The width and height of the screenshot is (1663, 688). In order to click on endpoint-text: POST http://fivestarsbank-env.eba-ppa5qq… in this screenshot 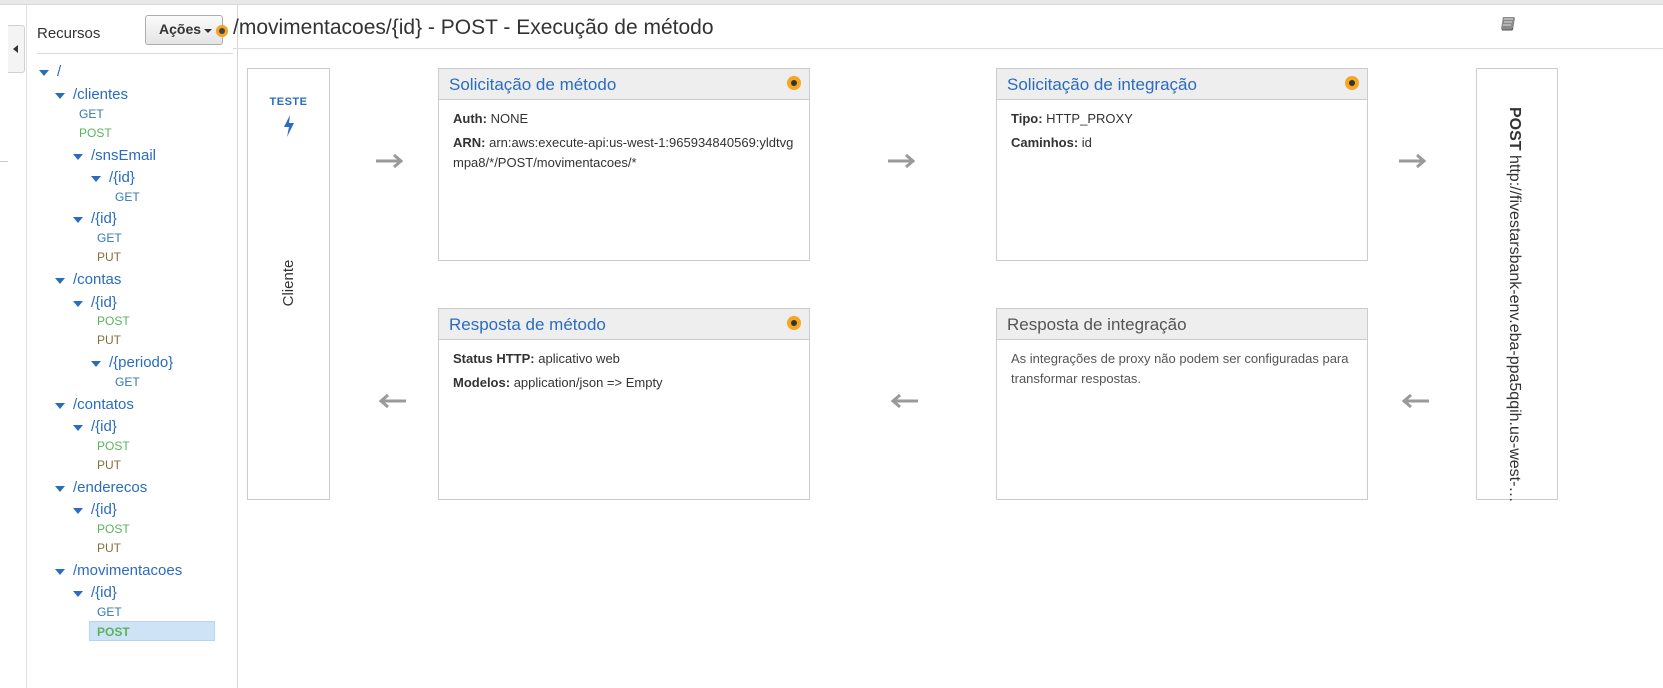, I will do `click(1511, 307)`.